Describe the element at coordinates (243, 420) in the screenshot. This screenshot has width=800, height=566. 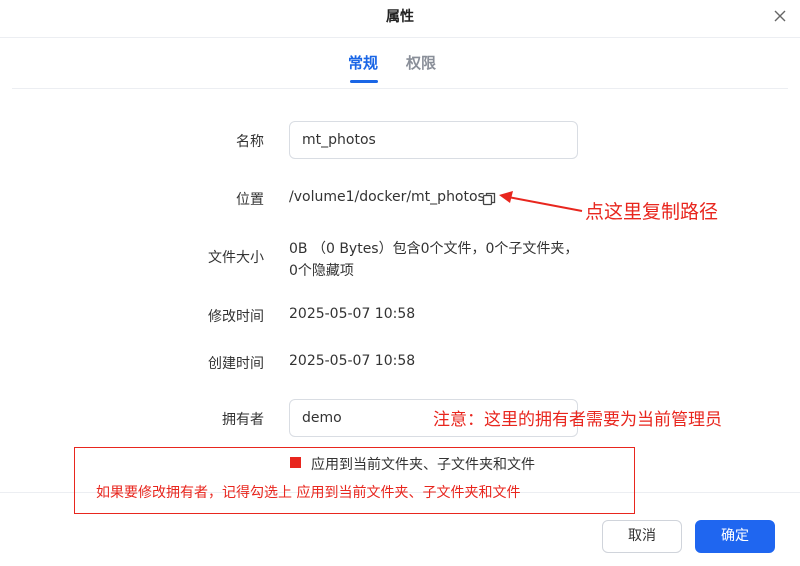
I see `owner-label: 拥有者` at that location.